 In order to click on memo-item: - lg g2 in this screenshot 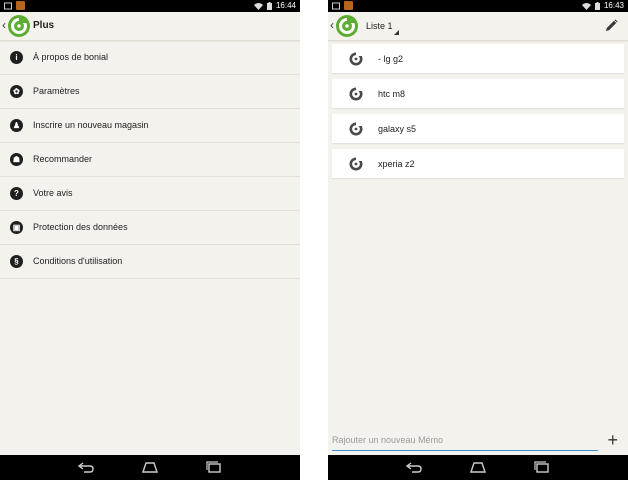, I will do `click(478, 58)`.